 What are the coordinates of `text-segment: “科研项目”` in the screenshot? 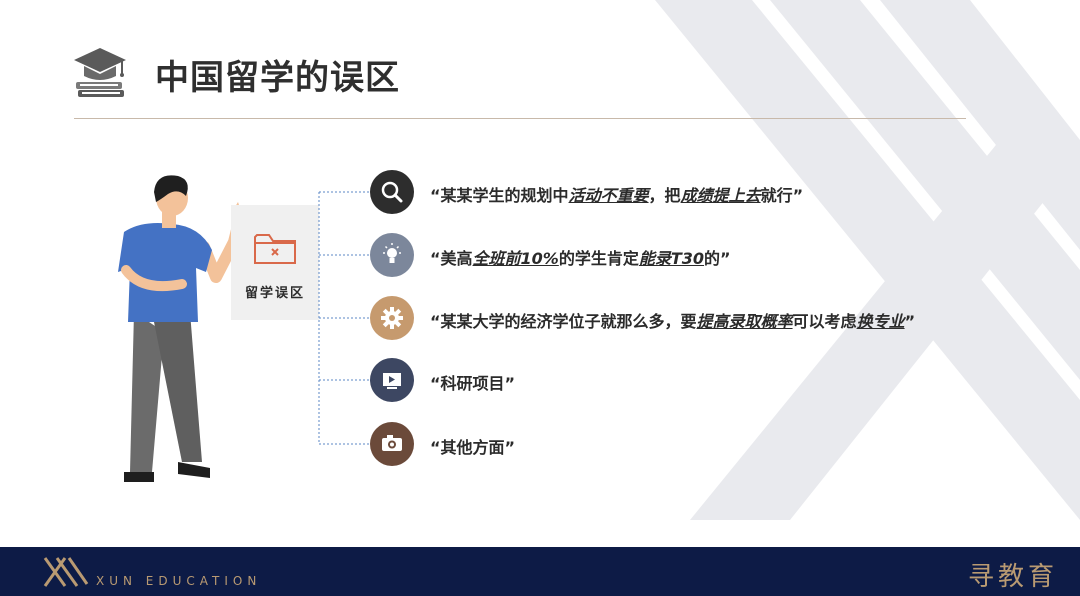 It's located at (473, 383).